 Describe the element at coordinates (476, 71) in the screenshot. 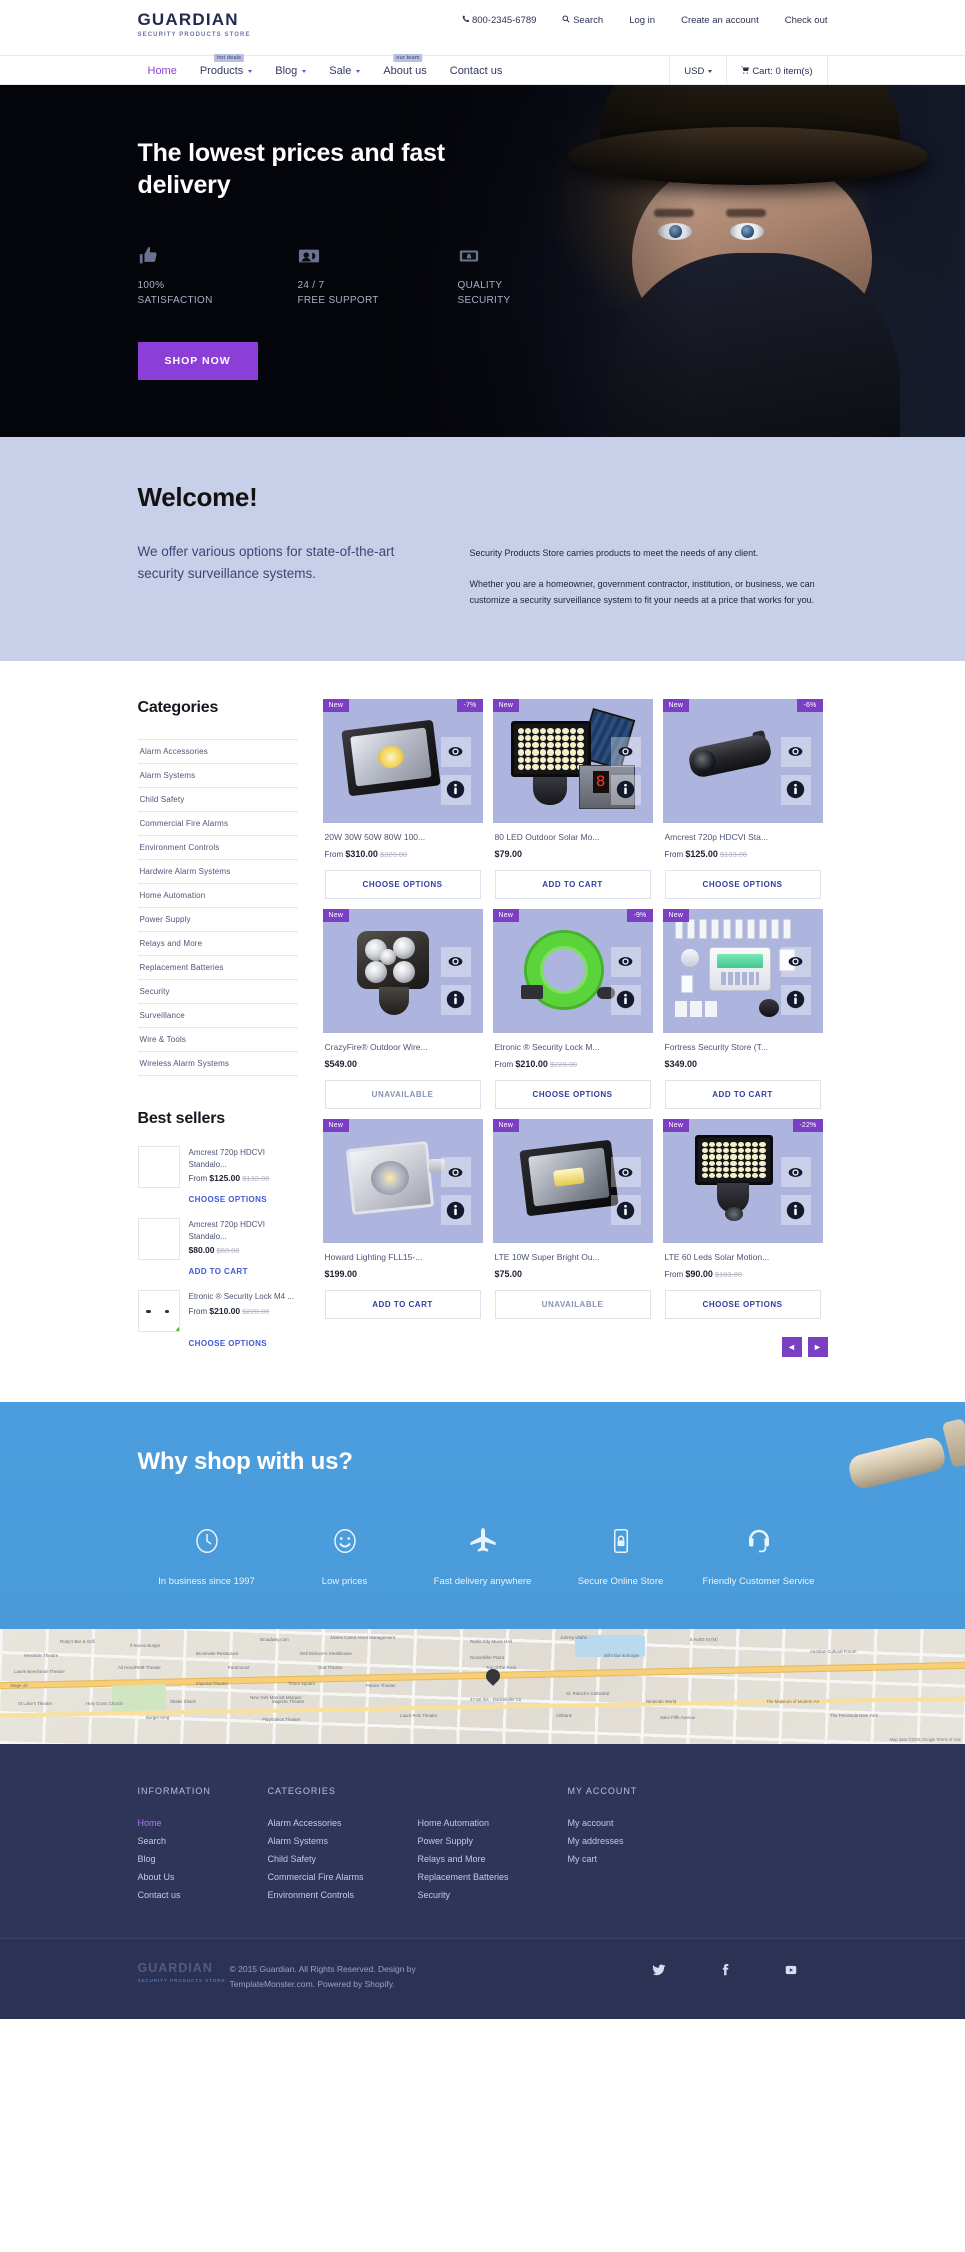

I see `nav-item-contact-us: Contact us` at that location.